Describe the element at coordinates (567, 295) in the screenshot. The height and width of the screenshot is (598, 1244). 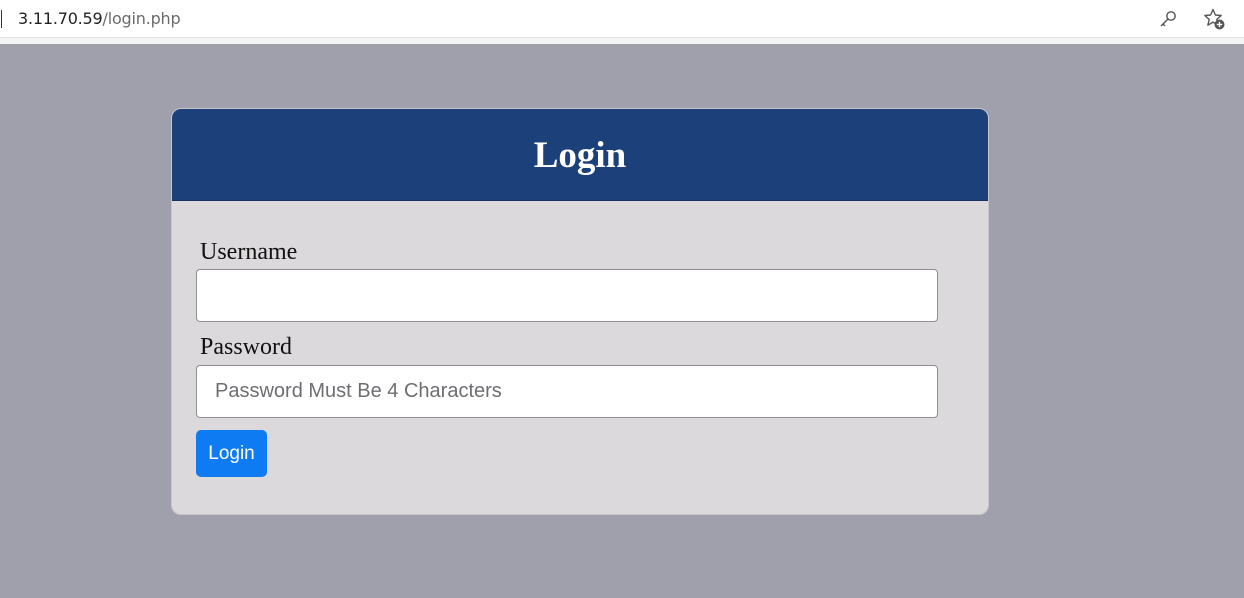
I see `username-input` at that location.